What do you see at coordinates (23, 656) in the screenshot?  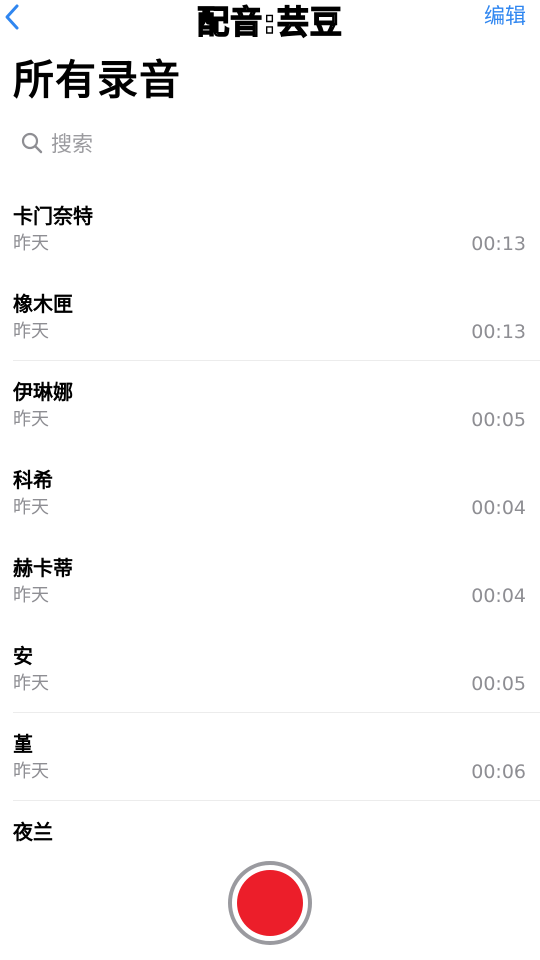 I see `recording-name: 安` at bounding box center [23, 656].